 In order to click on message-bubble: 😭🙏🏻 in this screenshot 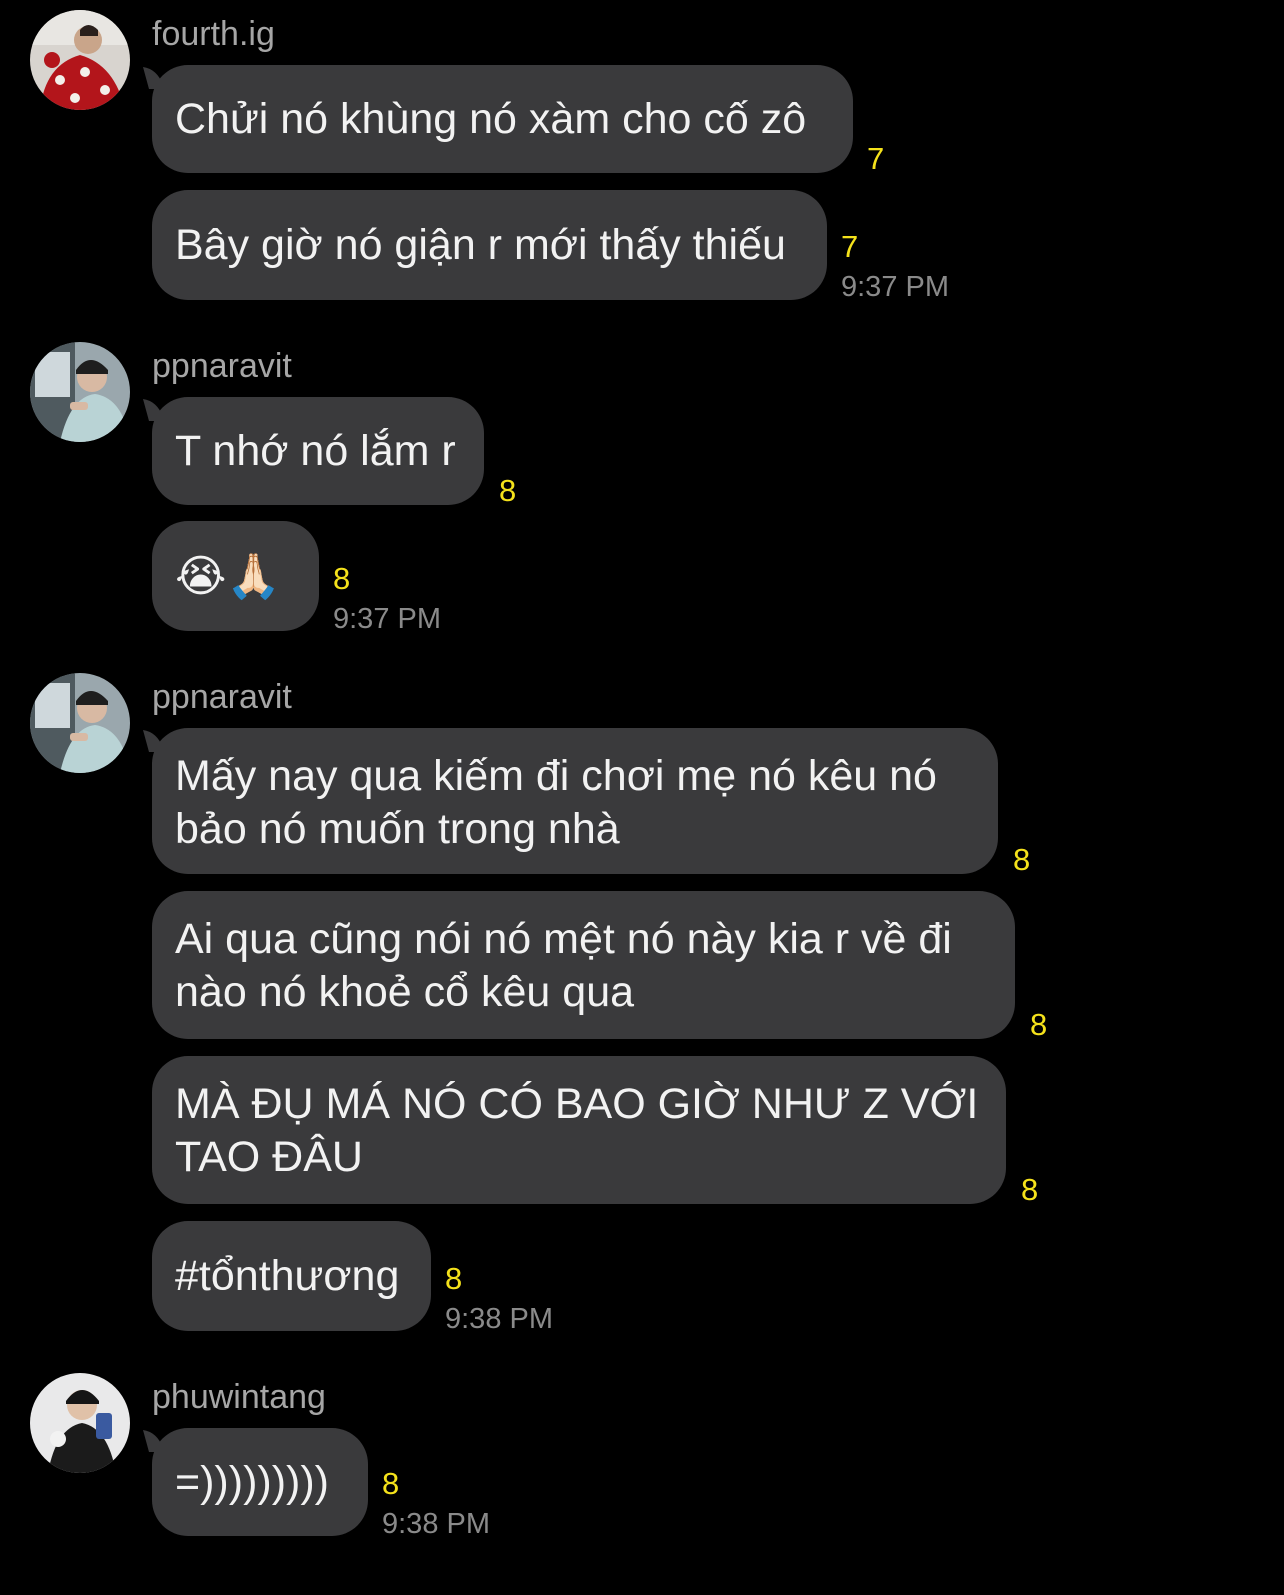, I will do `click(235, 576)`.